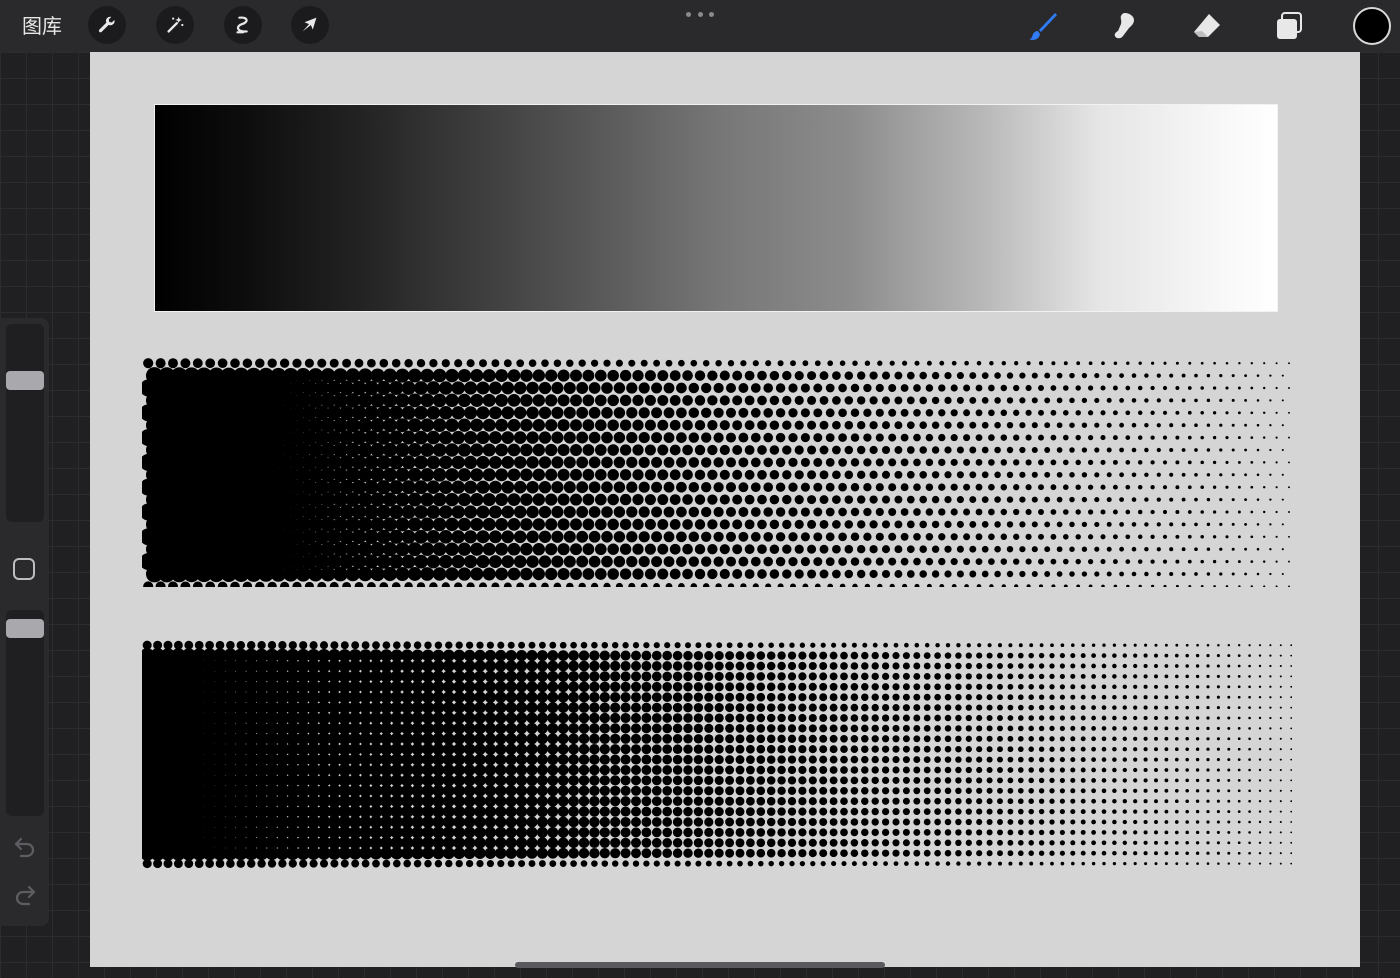  I want to click on layers-tool, so click(1289, 26).